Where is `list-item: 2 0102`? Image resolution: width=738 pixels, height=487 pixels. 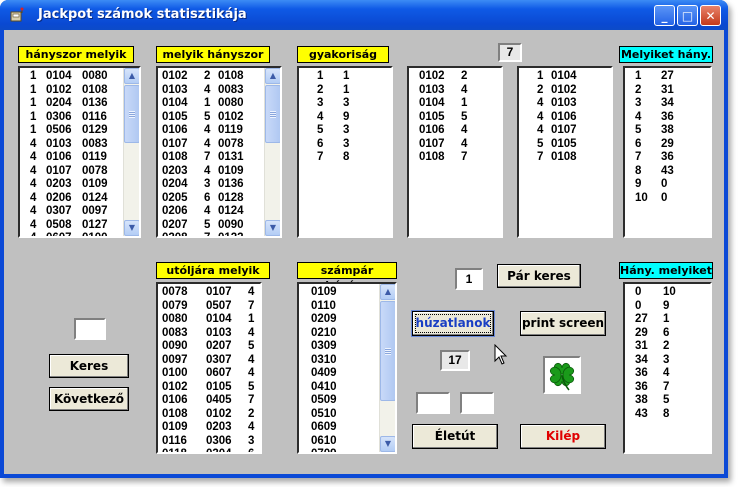 list-item: 2 0102 is located at coordinates (565, 91).